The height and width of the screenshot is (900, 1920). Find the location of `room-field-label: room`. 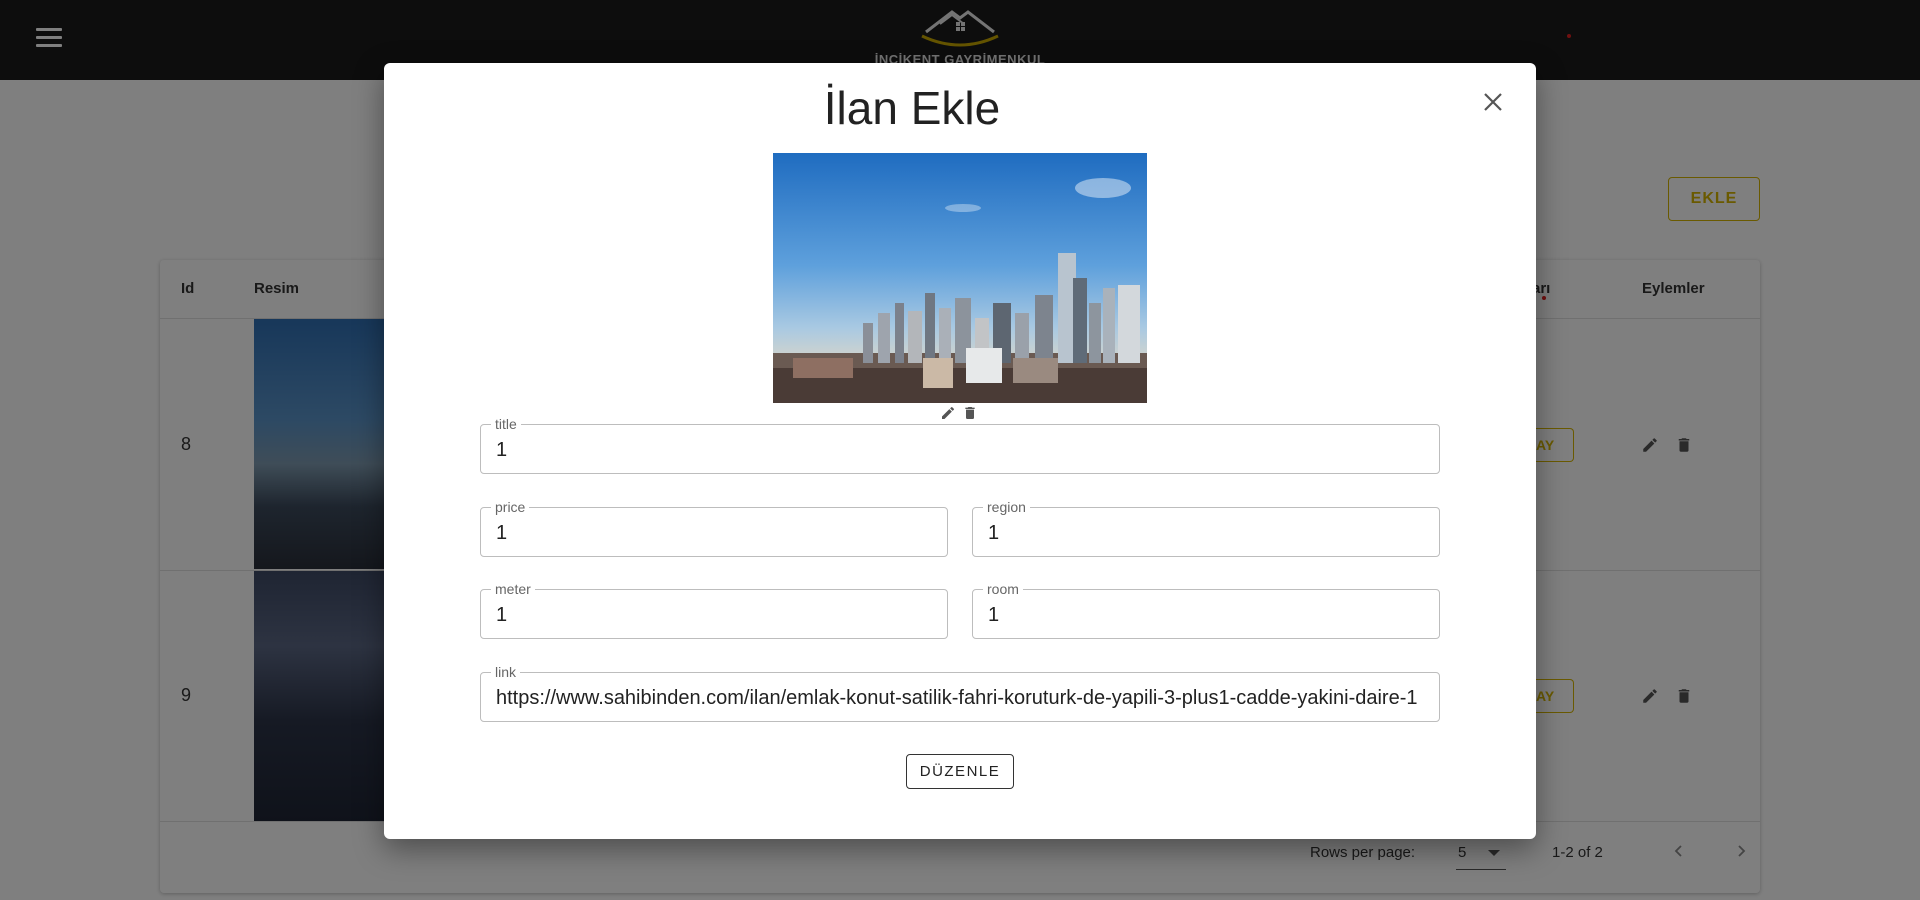

room-field-label: room is located at coordinates (1003, 589).